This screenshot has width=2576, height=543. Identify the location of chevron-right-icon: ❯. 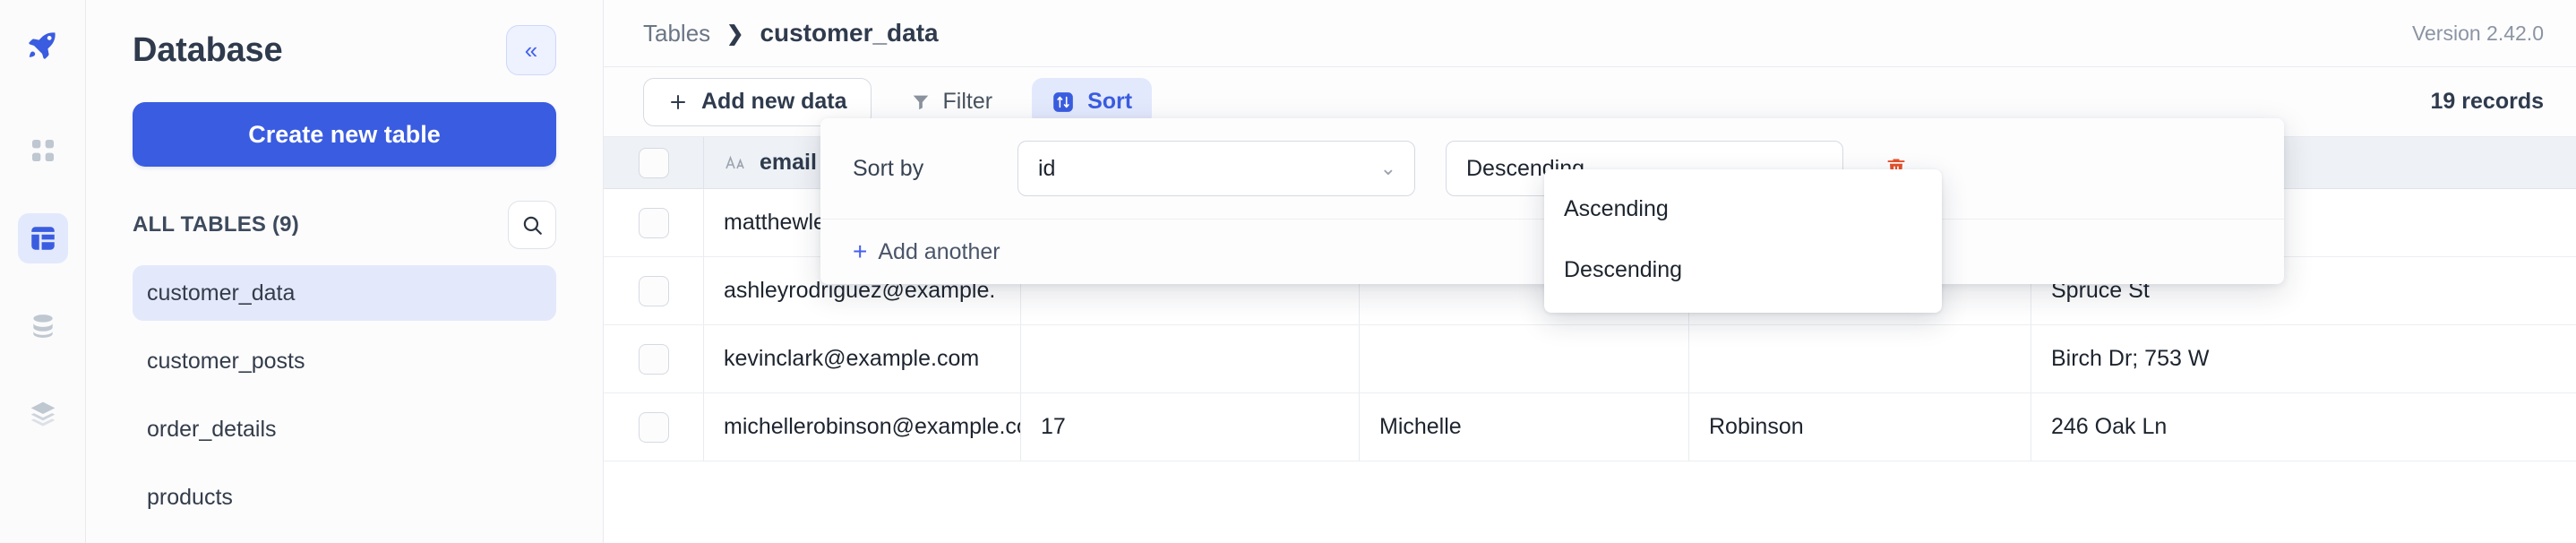
(735, 33).